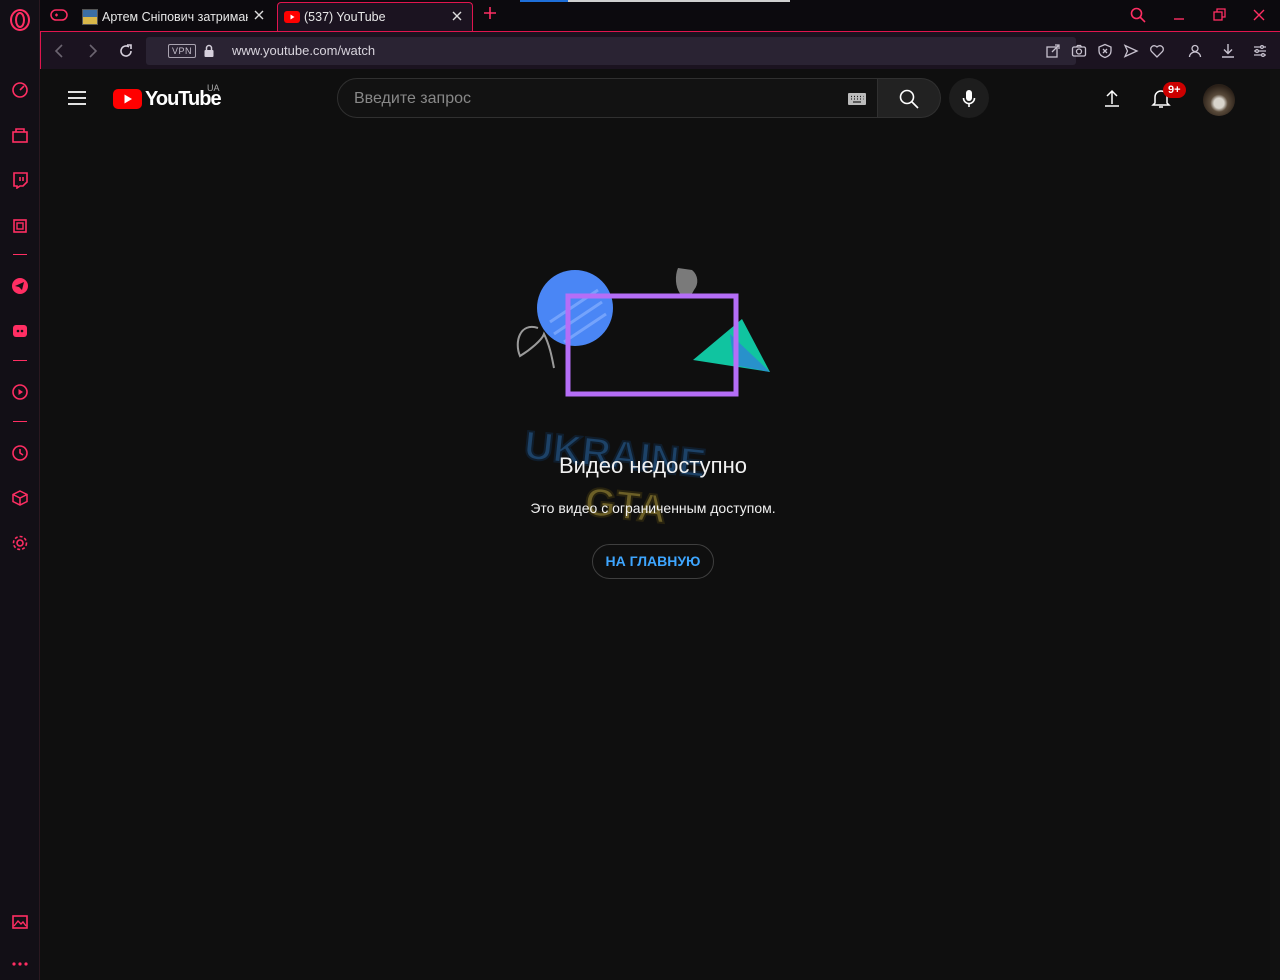  What do you see at coordinates (303, 50) in the screenshot?
I see `url-text: www.youtube.com/watch` at bounding box center [303, 50].